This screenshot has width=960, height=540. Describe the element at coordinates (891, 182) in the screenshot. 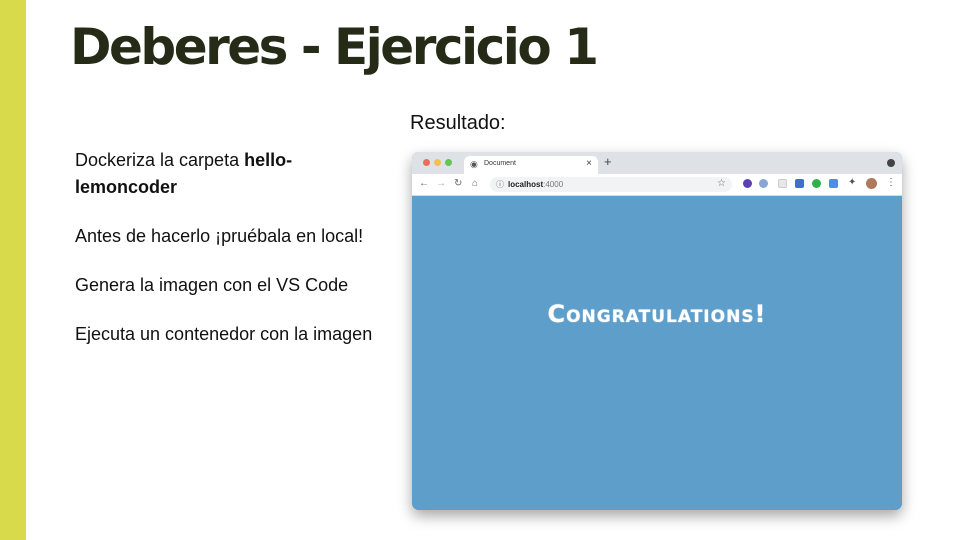

I see `more-menu-icon: ⋮` at that location.